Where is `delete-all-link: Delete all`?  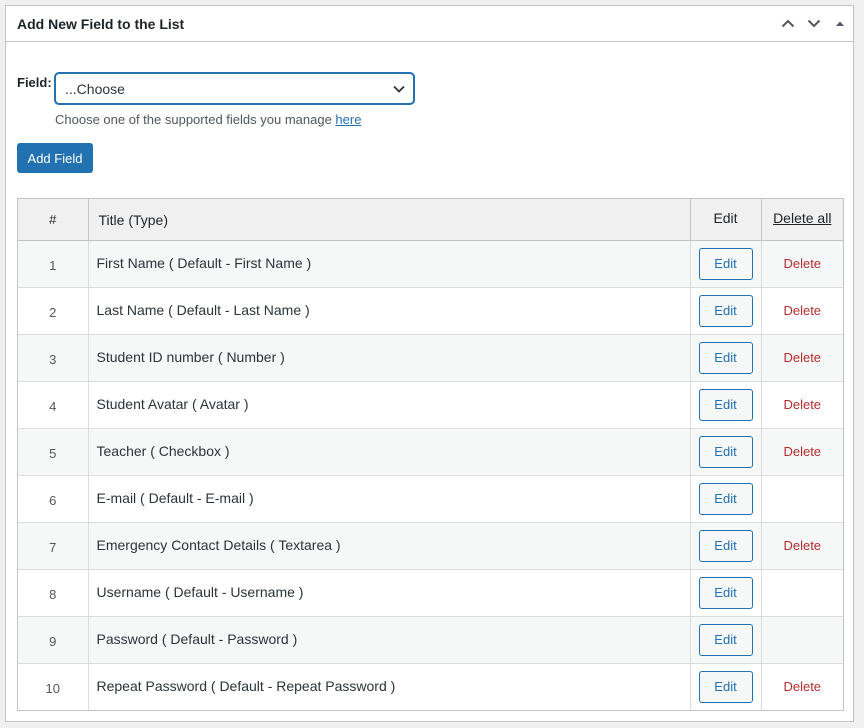
delete-all-link: Delete all is located at coordinates (802, 218).